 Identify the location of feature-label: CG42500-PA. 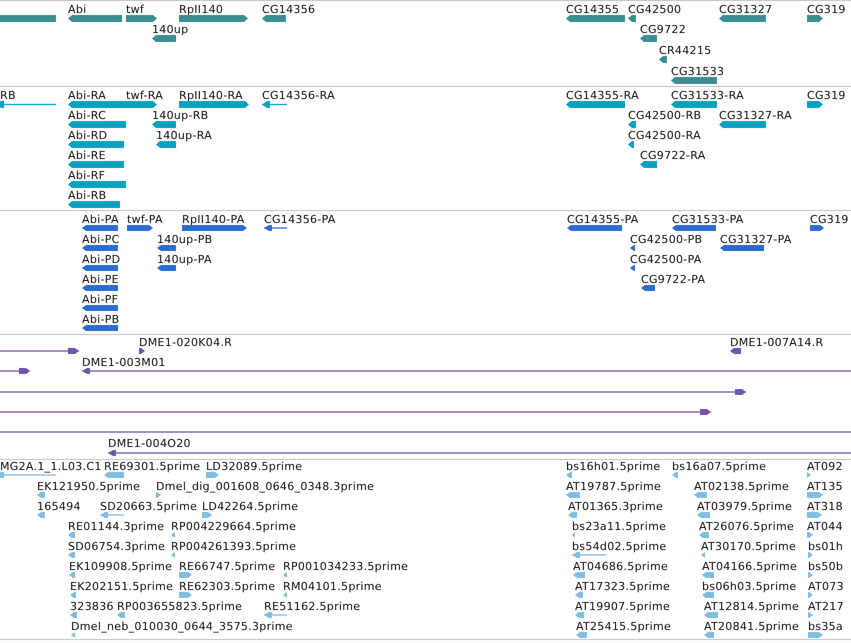
(666, 259).